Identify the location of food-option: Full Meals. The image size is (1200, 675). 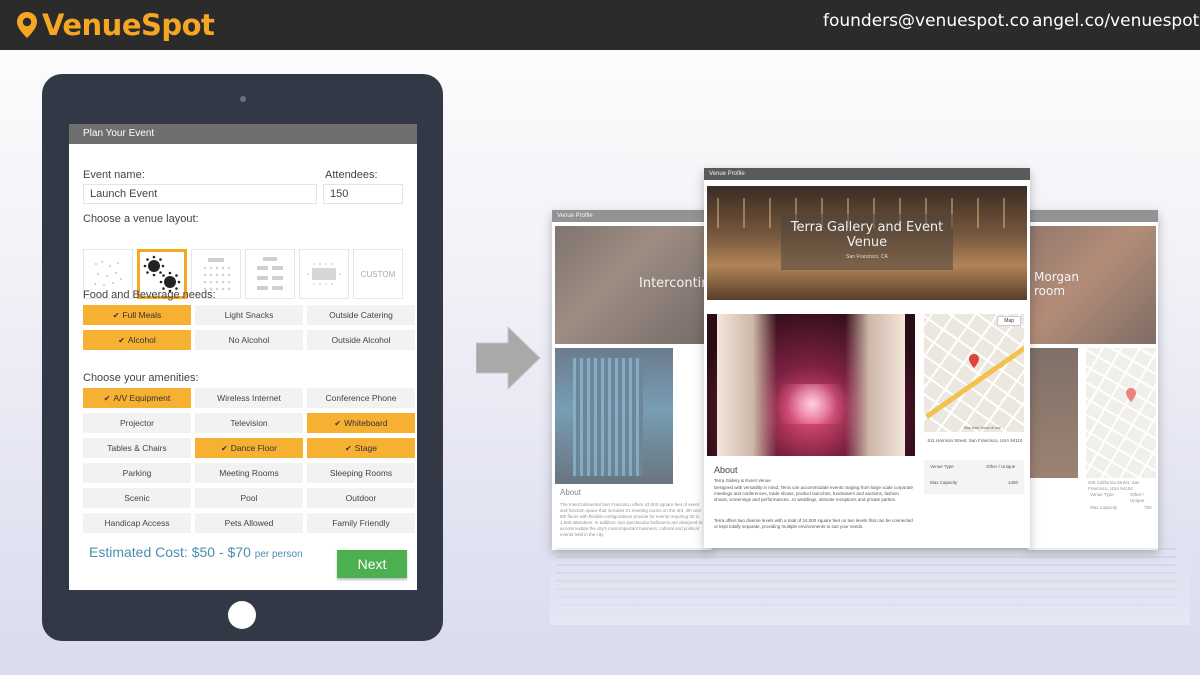
(137, 315).